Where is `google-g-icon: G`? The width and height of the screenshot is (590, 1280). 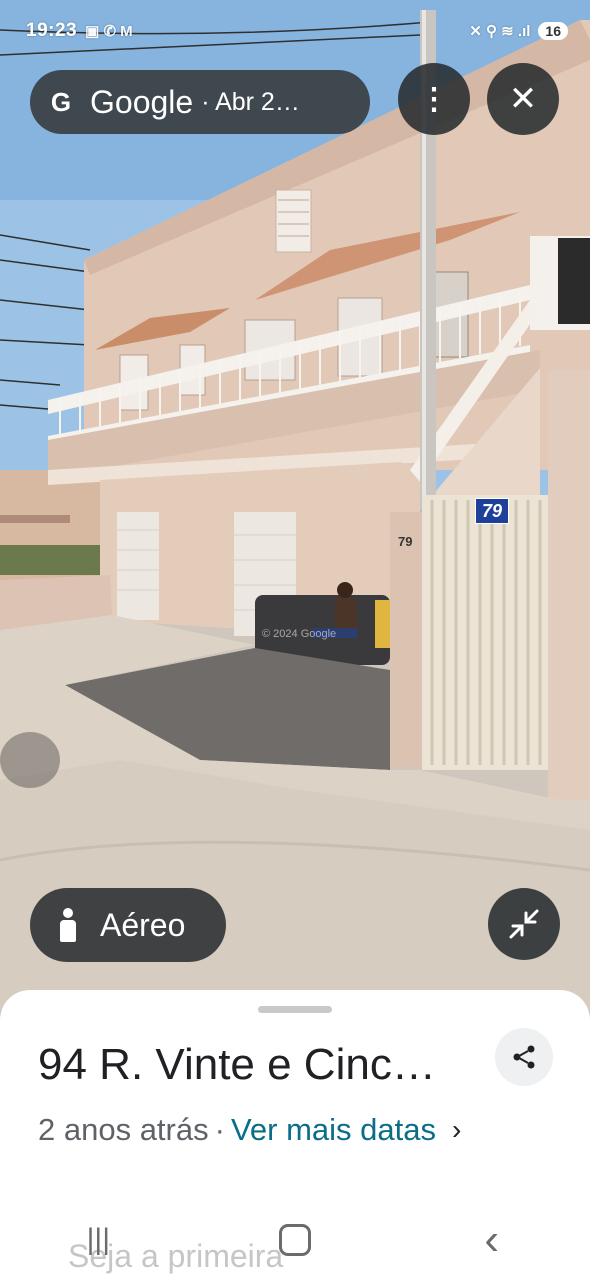
google-g-icon: G is located at coordinates (61, 101).